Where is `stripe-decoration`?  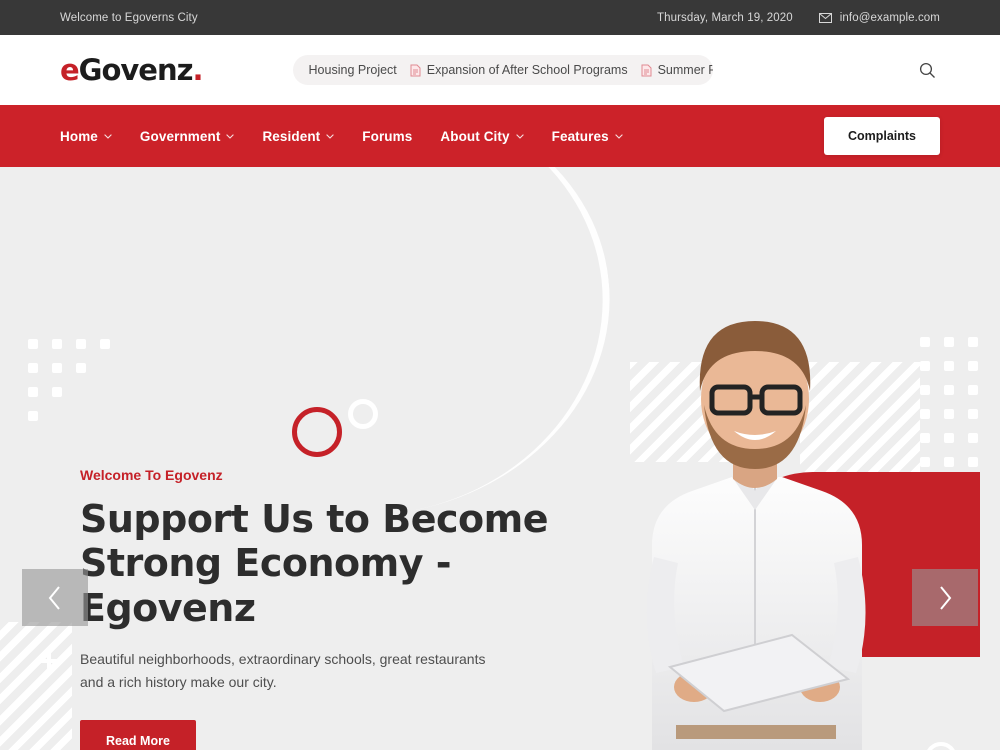
stripe-decoration is located at coordinates (36, 686).